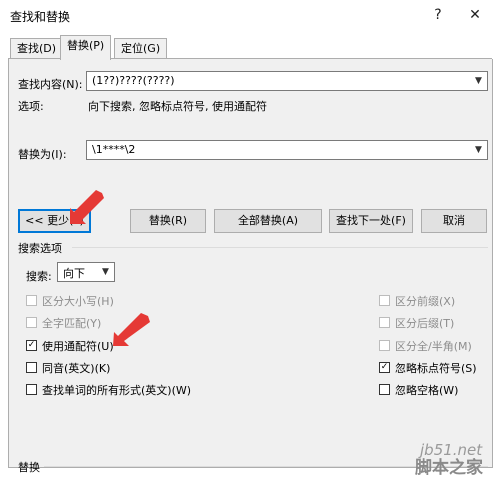  What do you see at coordinates (384, 300) in the screenshot?
I see `match-prefix-checkbox` at bounding box center [384, 300].